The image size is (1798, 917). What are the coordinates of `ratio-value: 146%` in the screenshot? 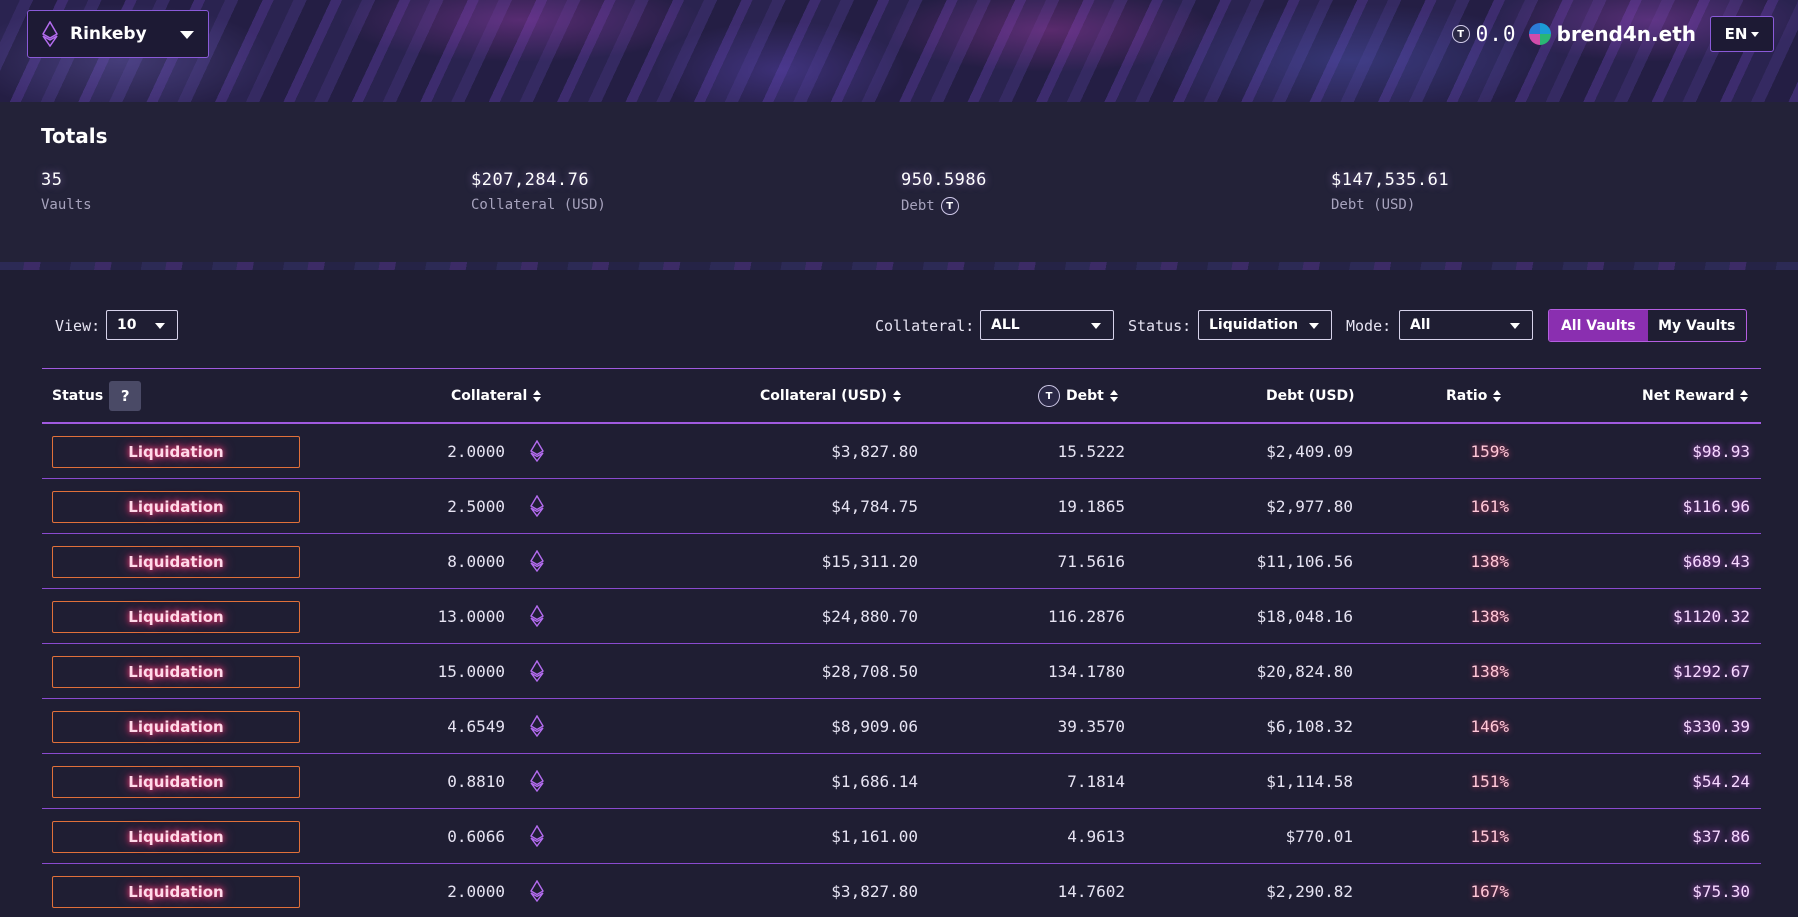 It's located at (1489, 726).